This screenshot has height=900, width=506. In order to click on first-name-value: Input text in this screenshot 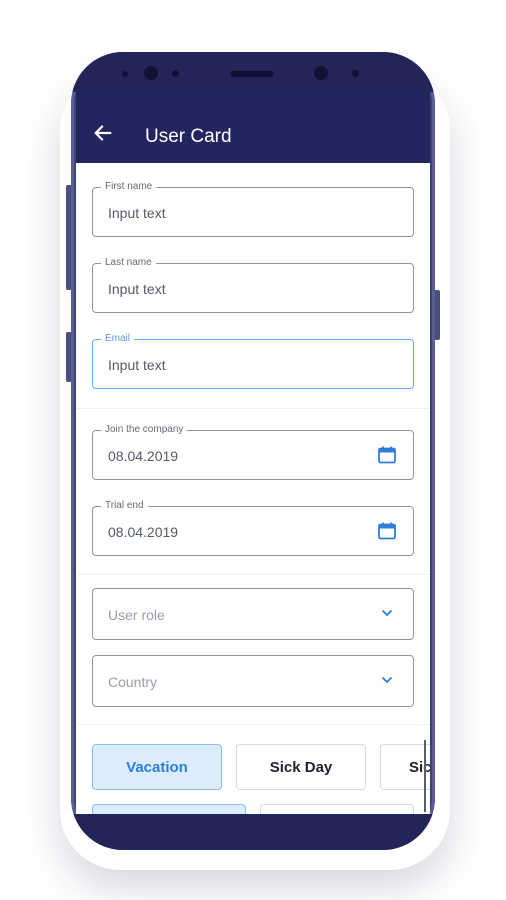, I will do `click(137, 213)`.